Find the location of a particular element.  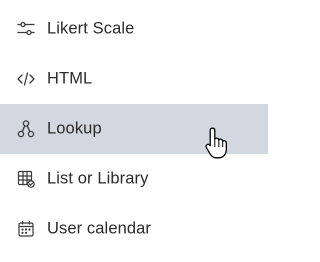

code-icon is located at coordinates (26, 79).